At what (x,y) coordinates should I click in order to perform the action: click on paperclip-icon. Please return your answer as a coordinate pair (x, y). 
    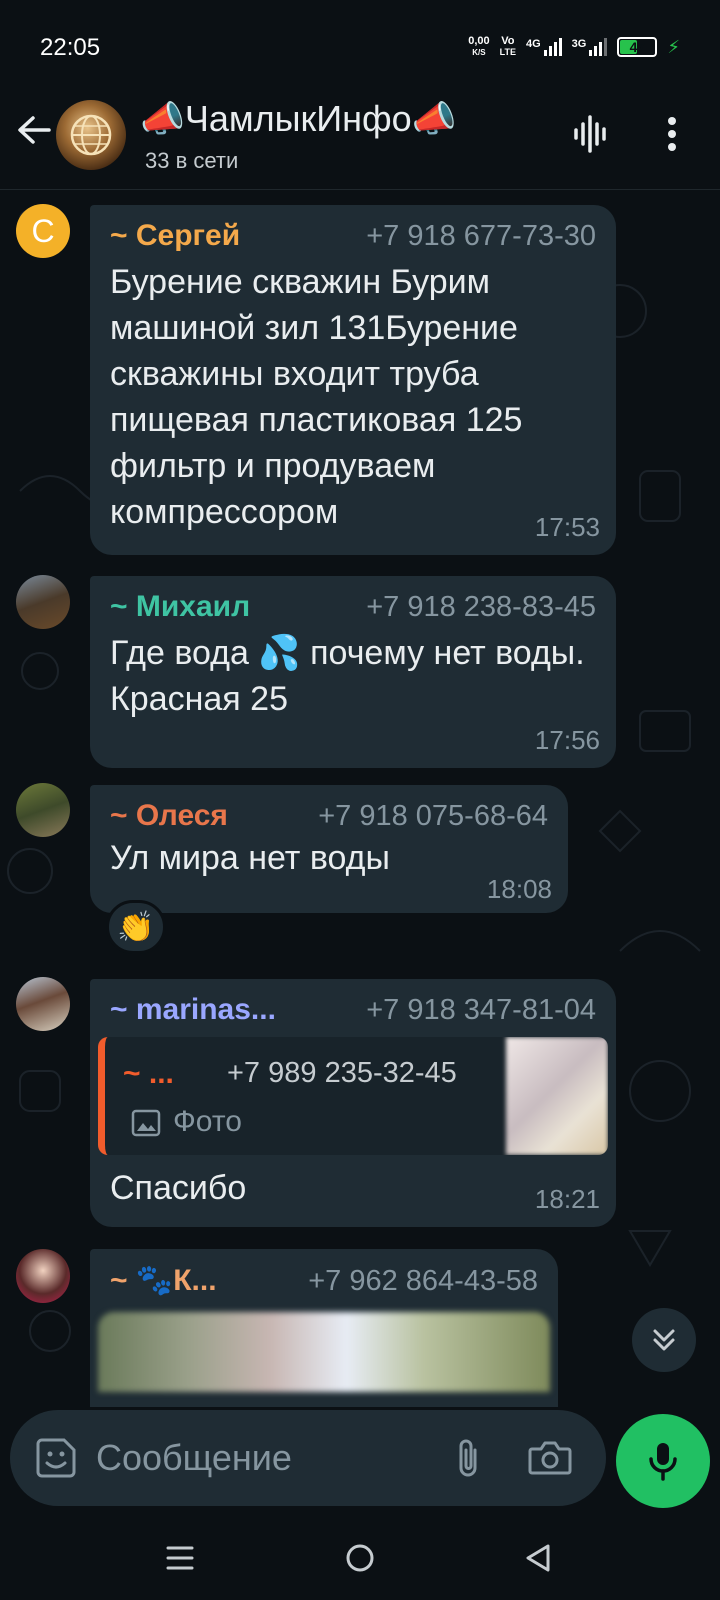
    Looking at the image, I should click on (468, 1458).